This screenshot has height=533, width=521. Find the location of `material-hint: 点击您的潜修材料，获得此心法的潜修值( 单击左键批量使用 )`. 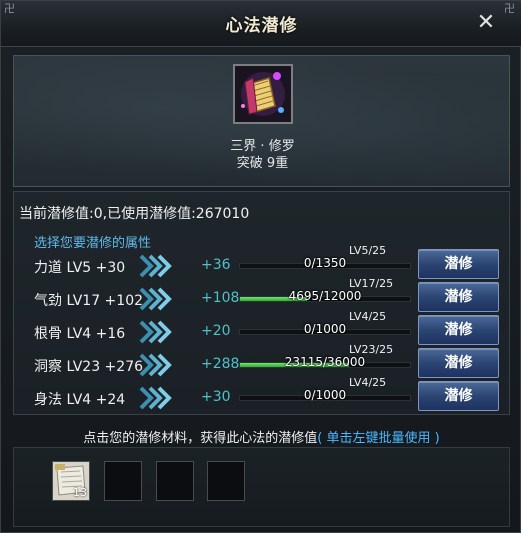

material-hint: 点击您的潜修材料，获得此心法的潜修值( 单击左键批量使用 ) is located at coordinates (261, 436).